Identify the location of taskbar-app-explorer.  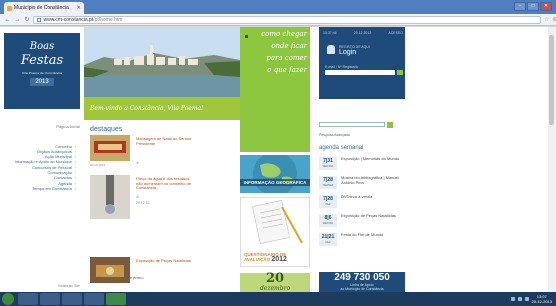
(28, 299).